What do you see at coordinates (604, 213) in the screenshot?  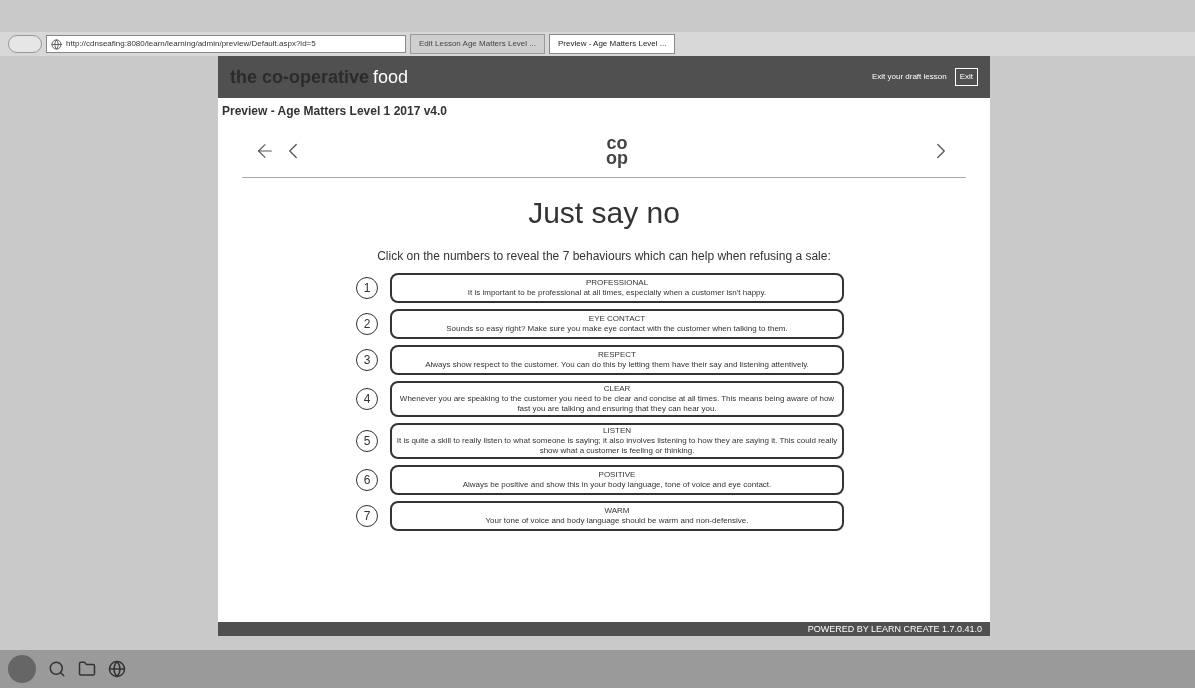 I see `slide-title: Just say no` at bounding box center [604, 213].